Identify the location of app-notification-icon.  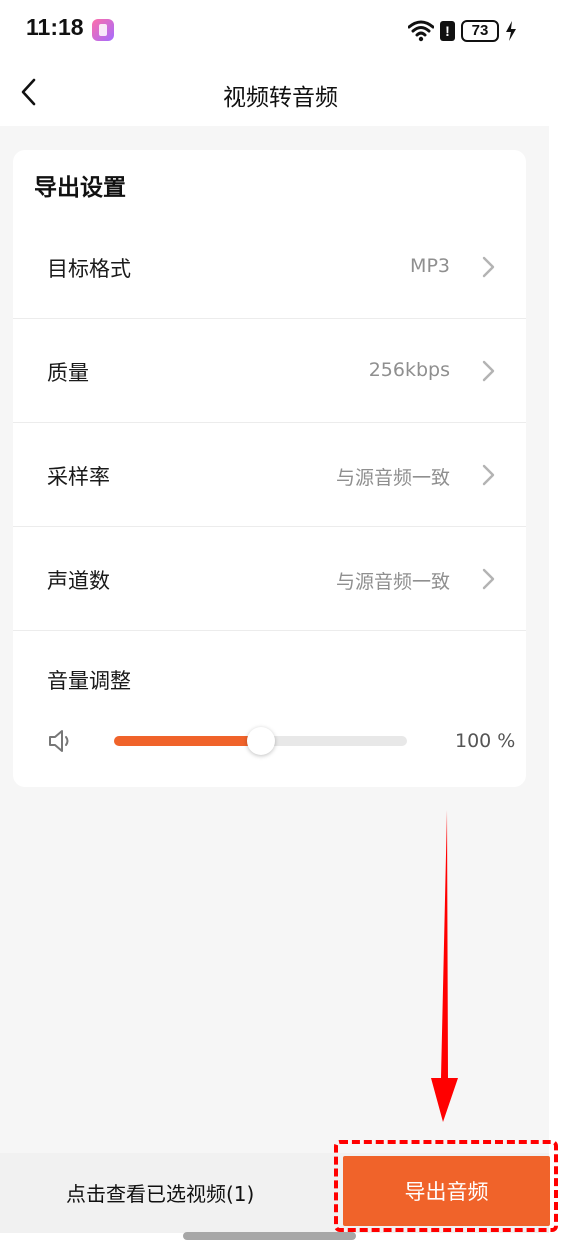
(103, 30).